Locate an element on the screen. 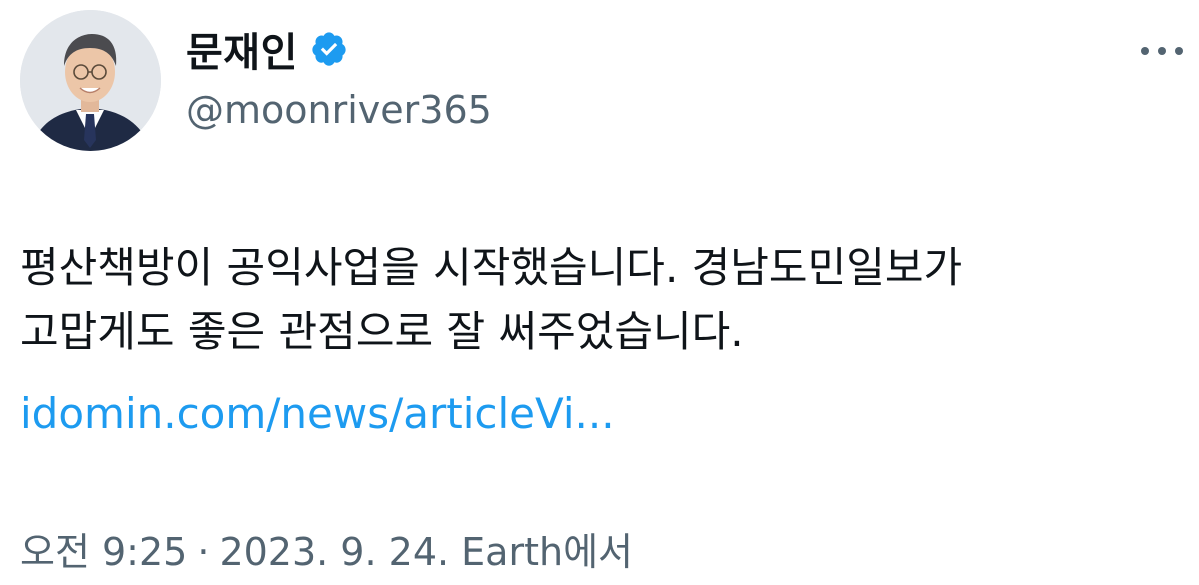  avatar is located at coordinates (90, 80).